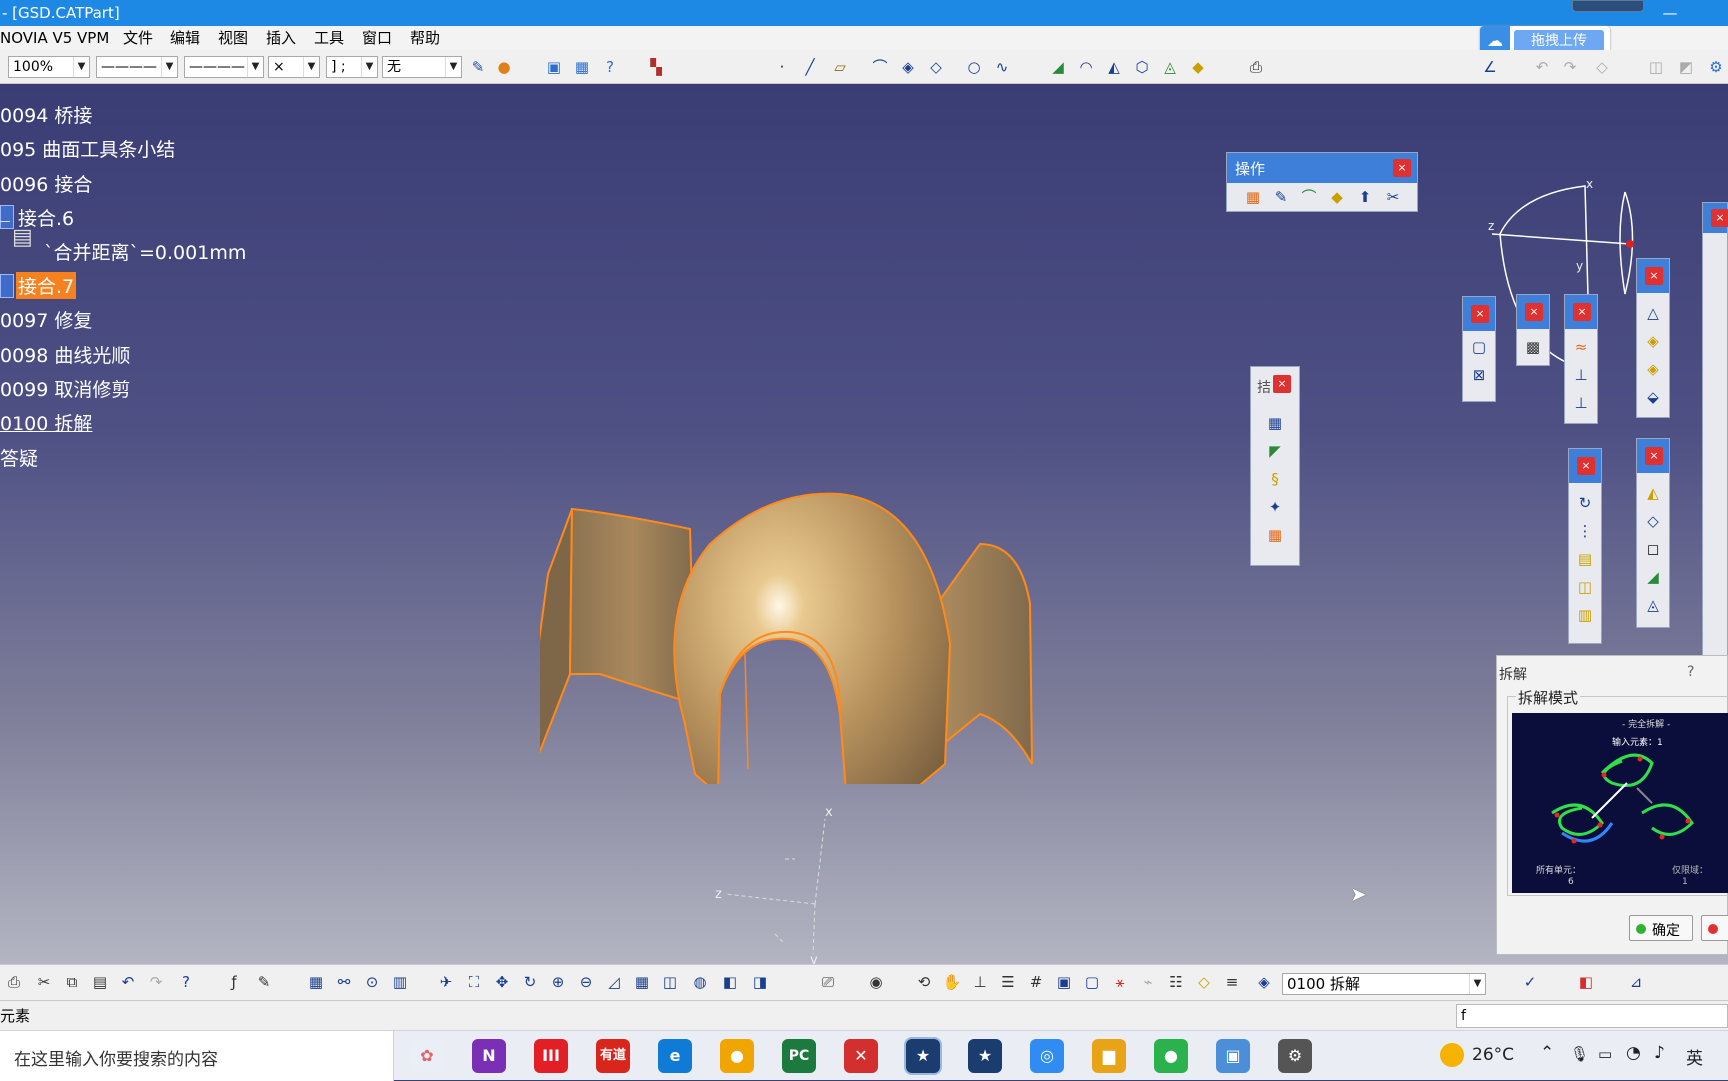 This screenshot has width=1728, height=1081. I want to click on taskbar-app-catia-active: ★, so click(923, 1056).